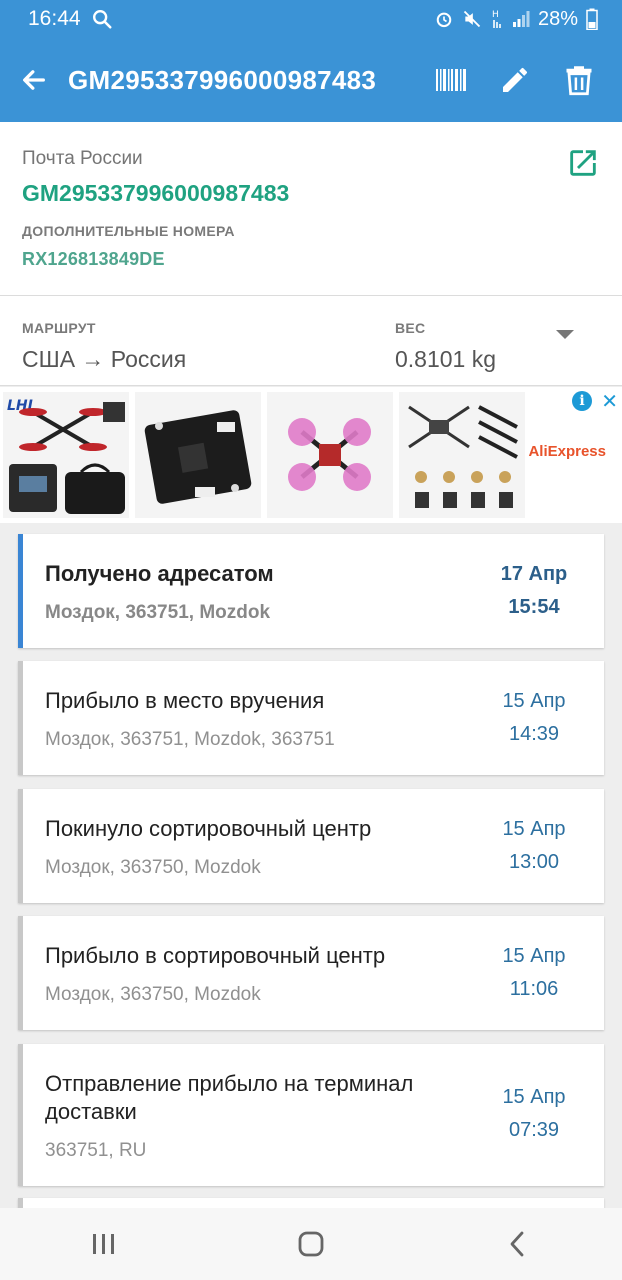 The height and width of the screenshot is (1280, 622). What do you see at coordinates (582, 401) in the screenshot?
I see `ad-info-icon: i` at bounding box center [582, 401].